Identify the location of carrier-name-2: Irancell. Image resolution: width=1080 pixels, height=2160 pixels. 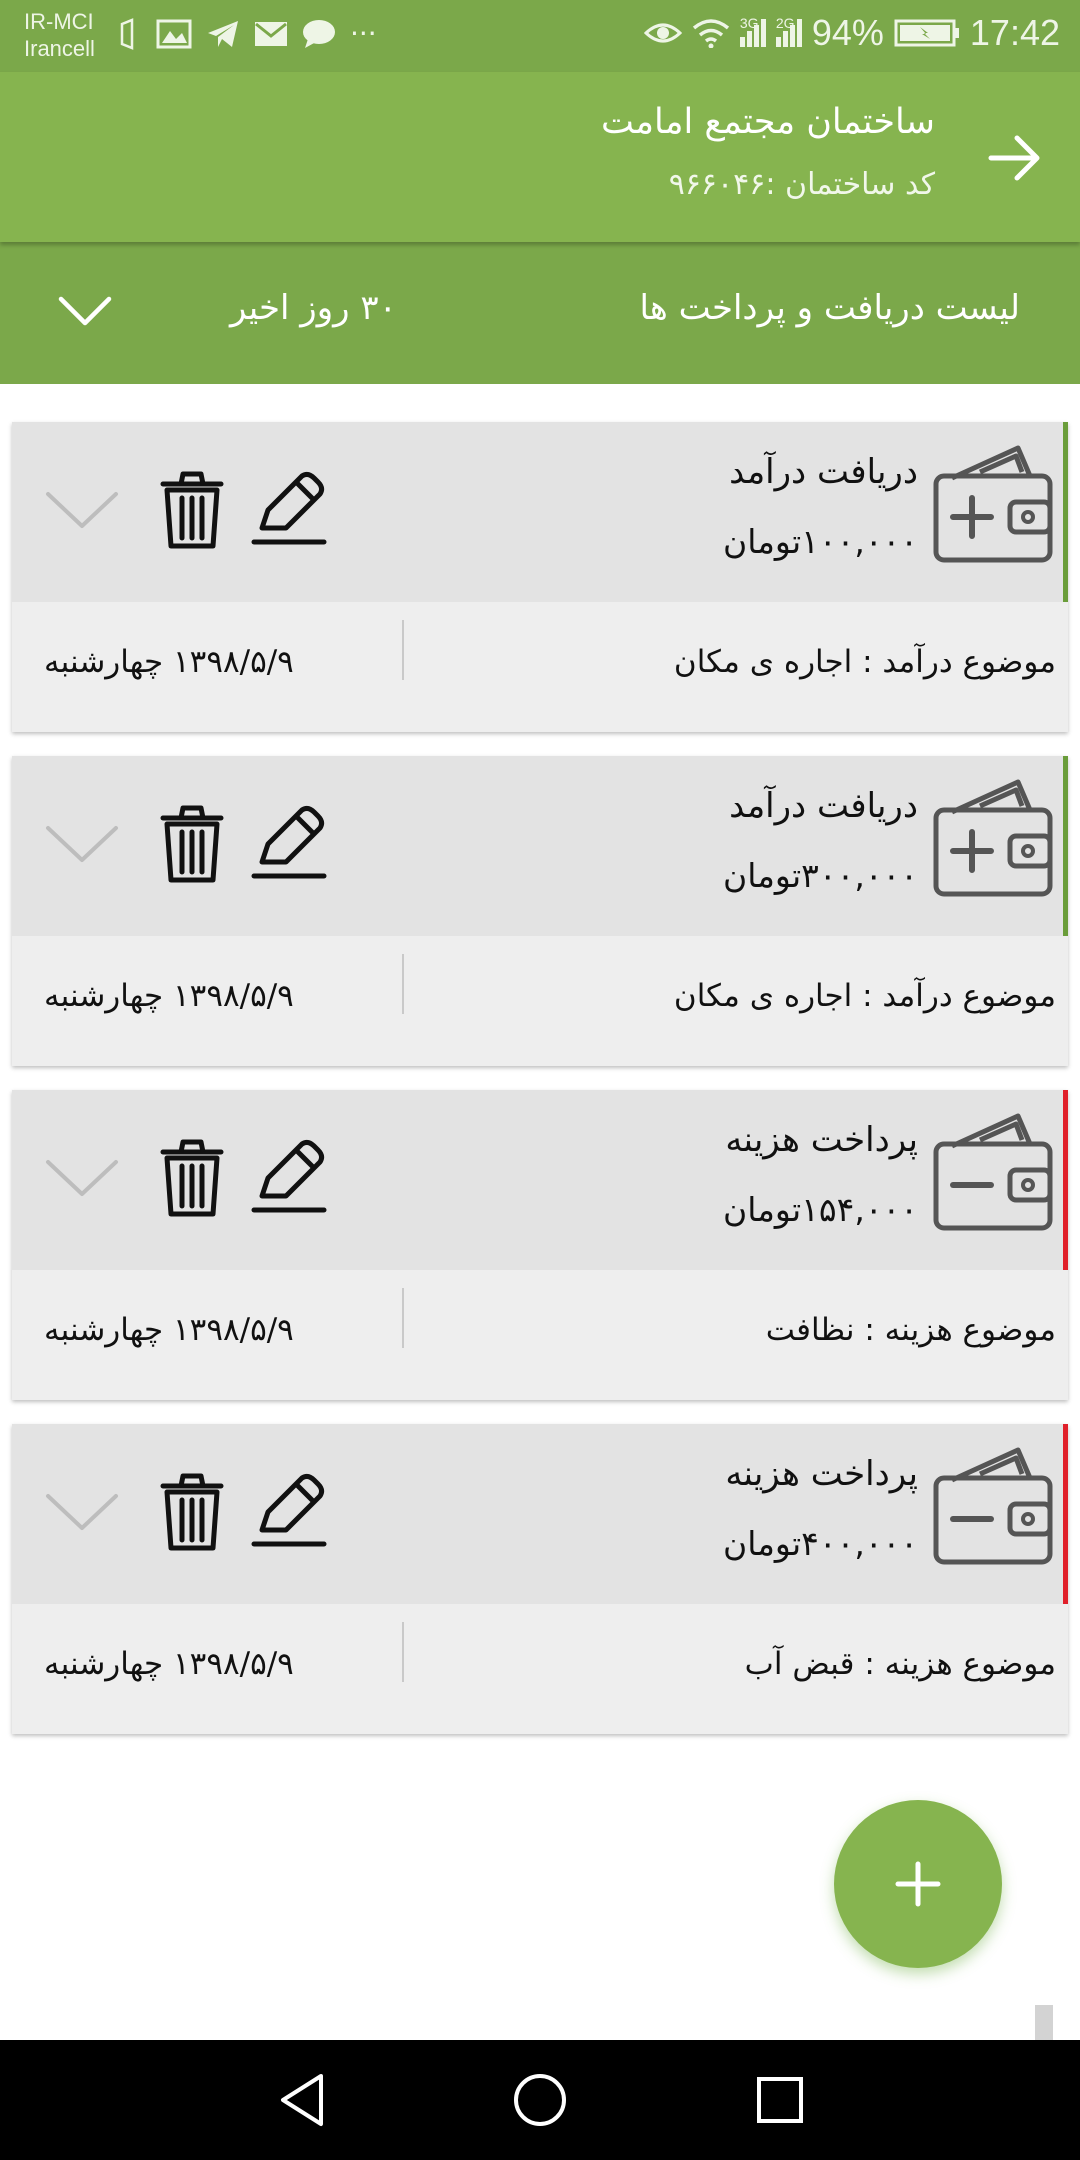
(59, 48).